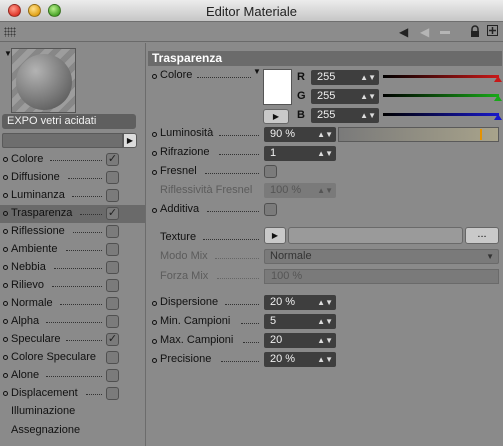 The image size is (503, 446). Describe the element at coordinates (498, 117) in the screenshot. I see `blue-slider-knob` at that location.